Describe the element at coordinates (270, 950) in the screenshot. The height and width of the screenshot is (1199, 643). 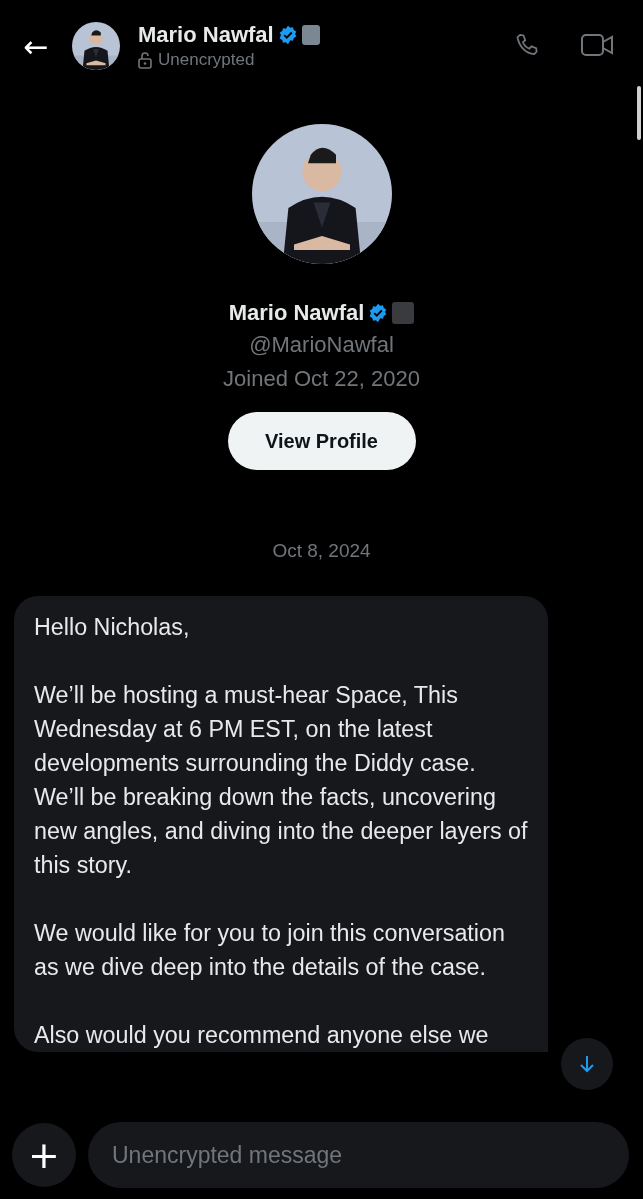
I see `message-text: We would like for you to join this conversation as we dive deep into the details of the case.` at that location.